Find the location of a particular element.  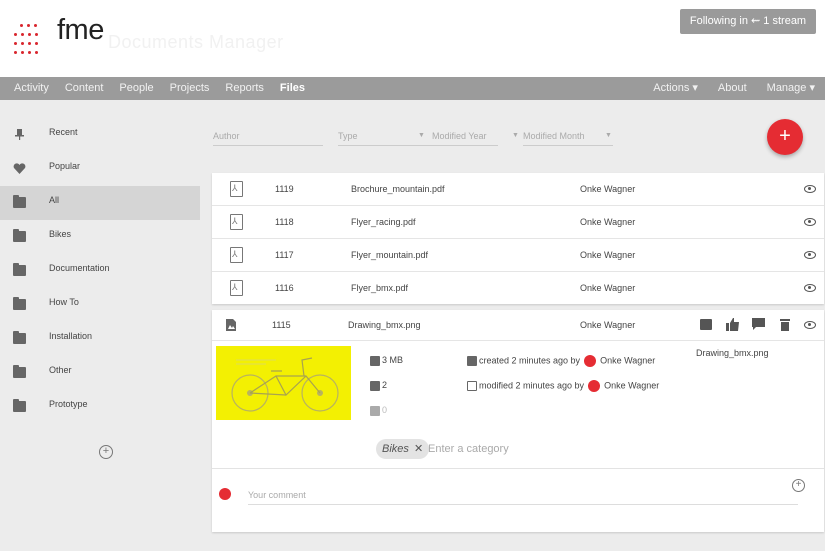

edit-icon is located at coordinates (472, 386).